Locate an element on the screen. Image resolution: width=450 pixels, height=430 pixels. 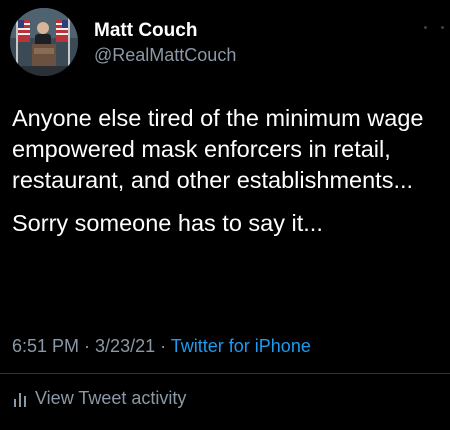
tweet-meta: 6:51 PM · 3/23/21 · Twitter for iPhone is located at coordinates (161, 346).